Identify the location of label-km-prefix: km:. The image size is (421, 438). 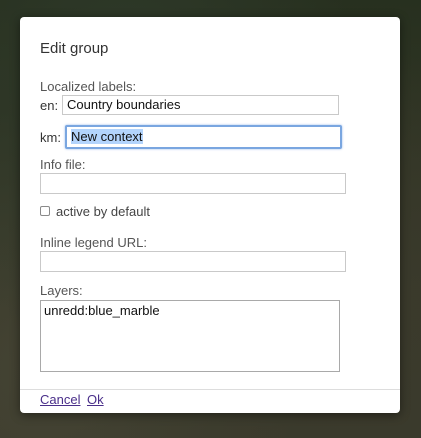
(50, 137).